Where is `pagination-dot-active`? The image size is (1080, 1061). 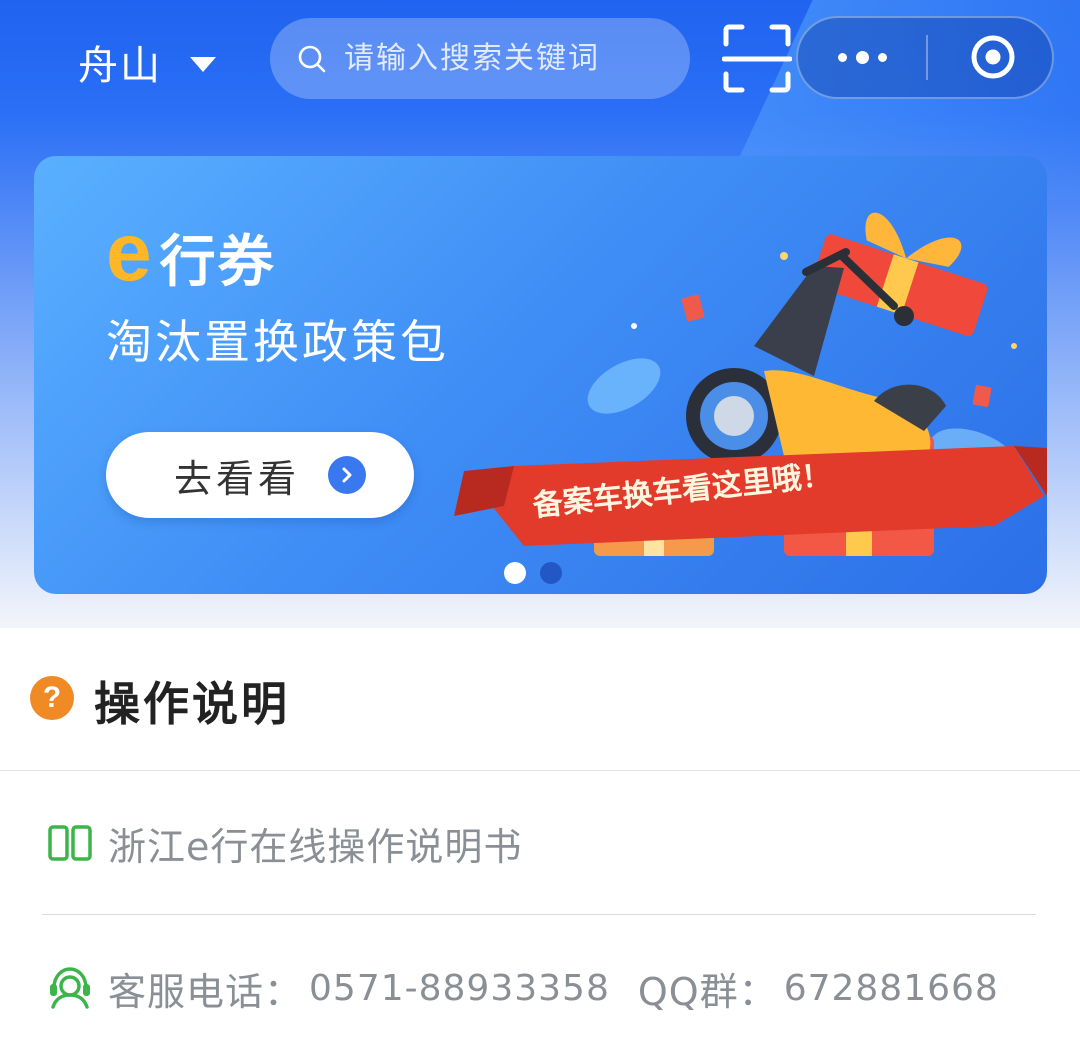 pagination-dot-active is located at coordinates (515, 573).